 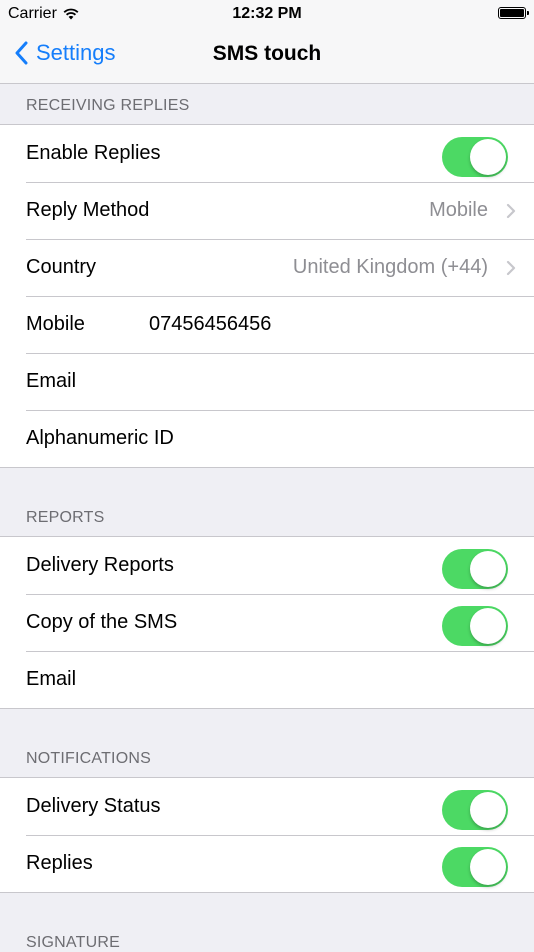 I want to click on row-email: Email, so click(x=267, y=381).